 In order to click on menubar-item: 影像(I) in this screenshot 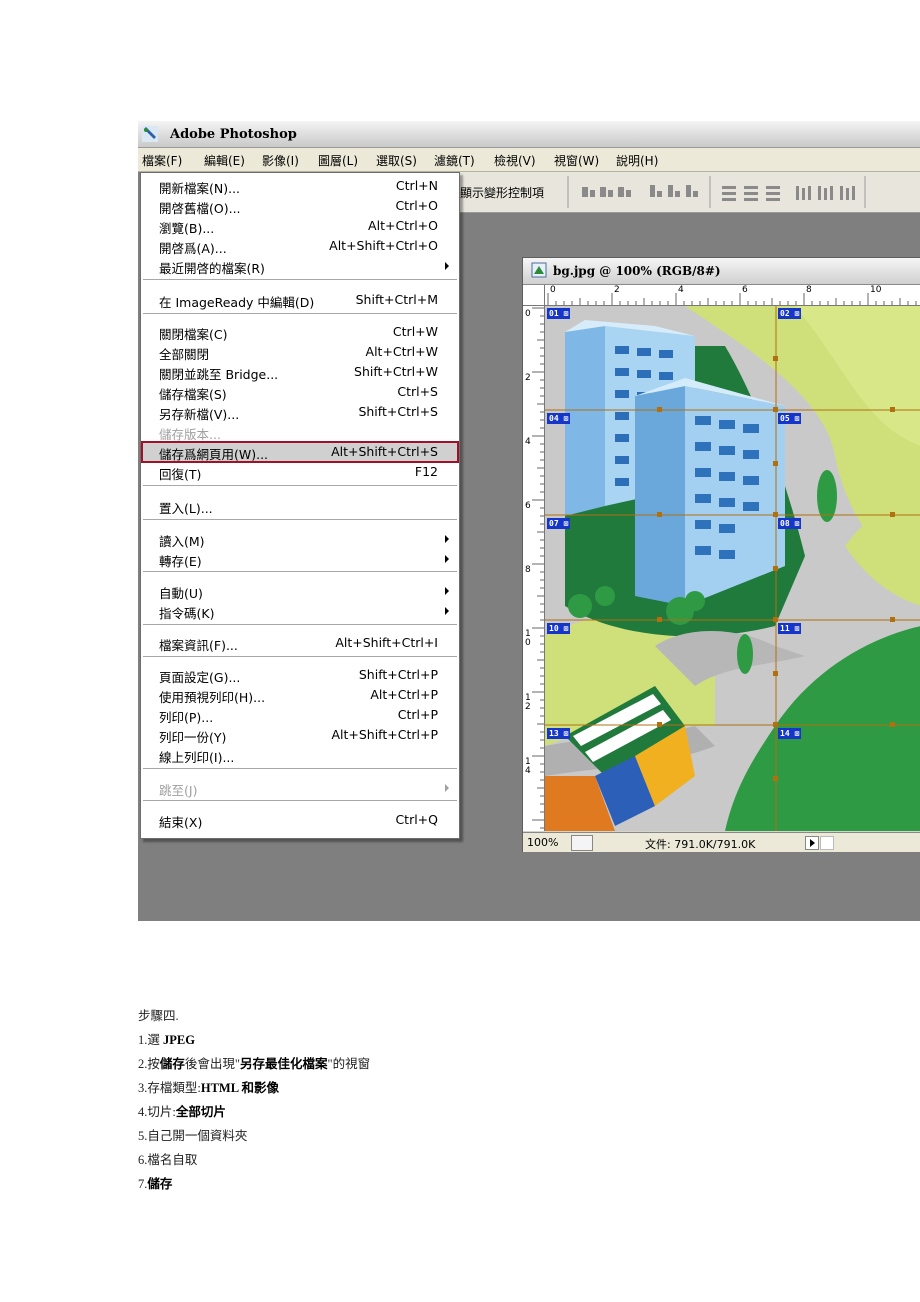, I will do `click(280, 160)`.